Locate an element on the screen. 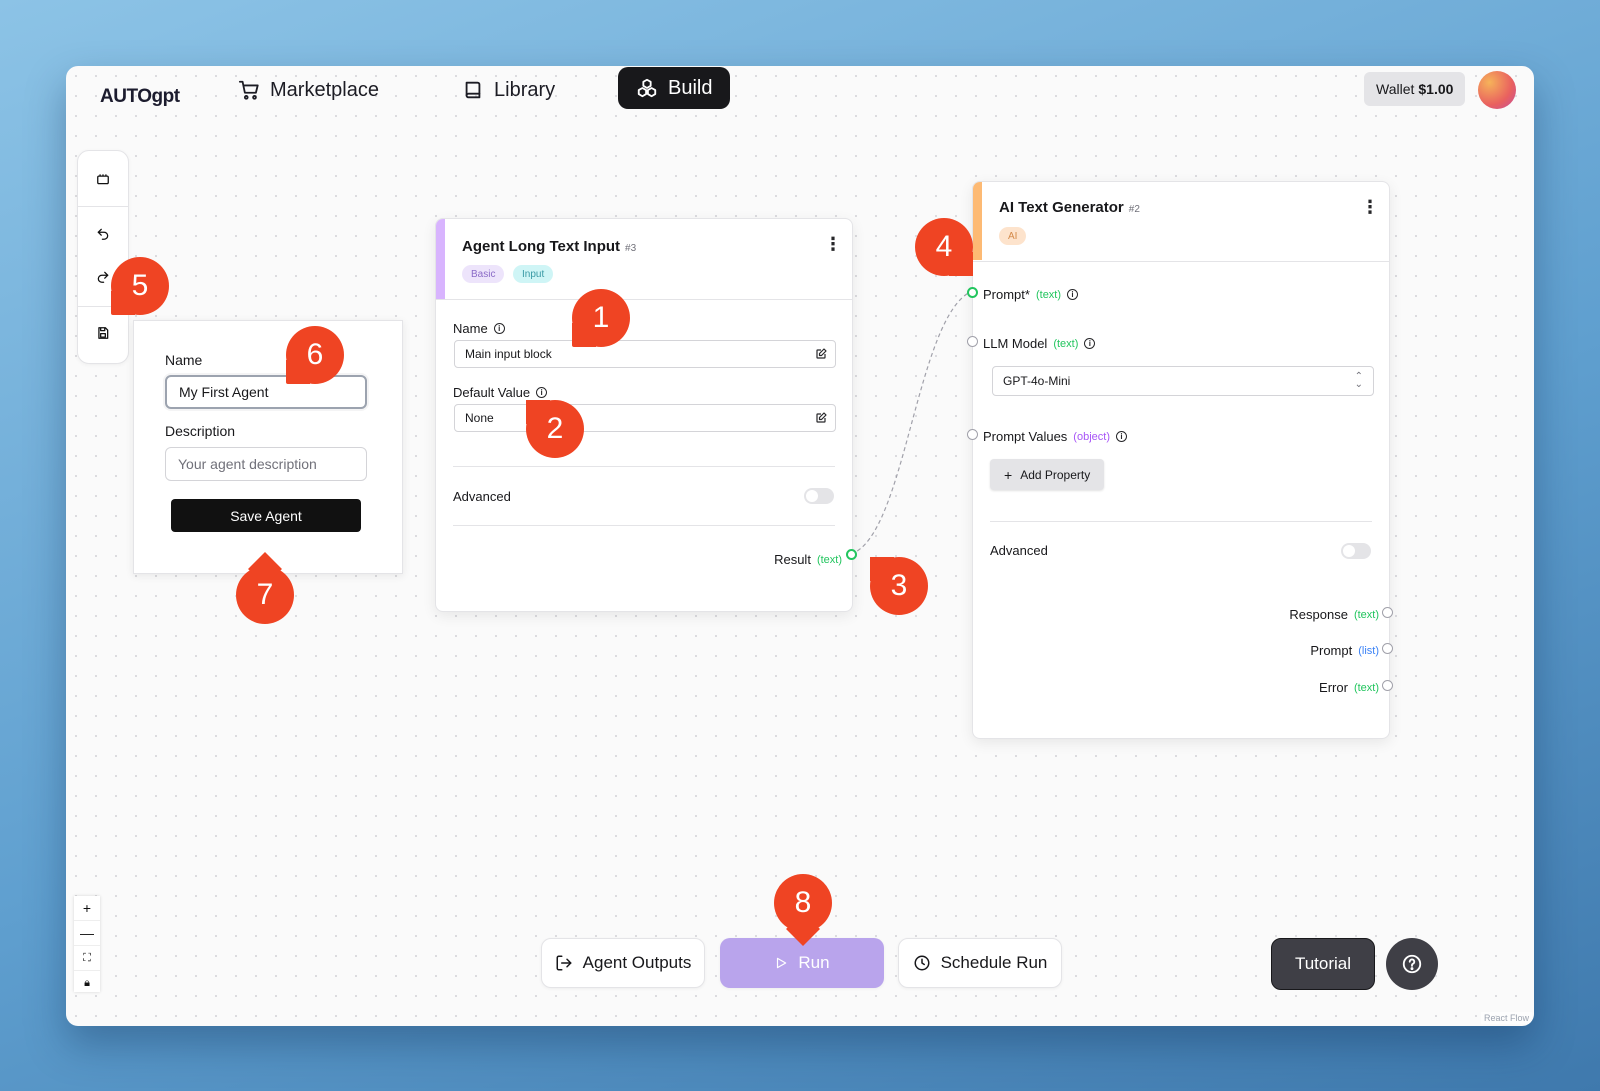 Image resolution: width=1600 pixels, height=1091 pixels. prompt-output-type: (list) is located at coordinates (1368, 650).